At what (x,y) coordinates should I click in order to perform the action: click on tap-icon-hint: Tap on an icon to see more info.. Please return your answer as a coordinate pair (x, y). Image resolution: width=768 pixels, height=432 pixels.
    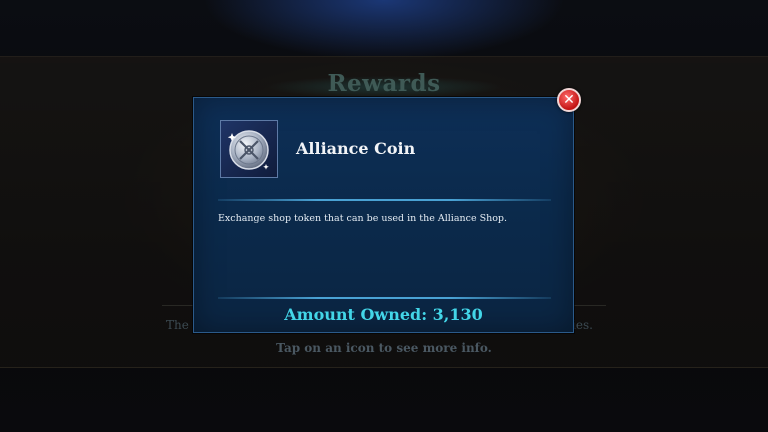
    Looking at the image, I should click on (384, 348).